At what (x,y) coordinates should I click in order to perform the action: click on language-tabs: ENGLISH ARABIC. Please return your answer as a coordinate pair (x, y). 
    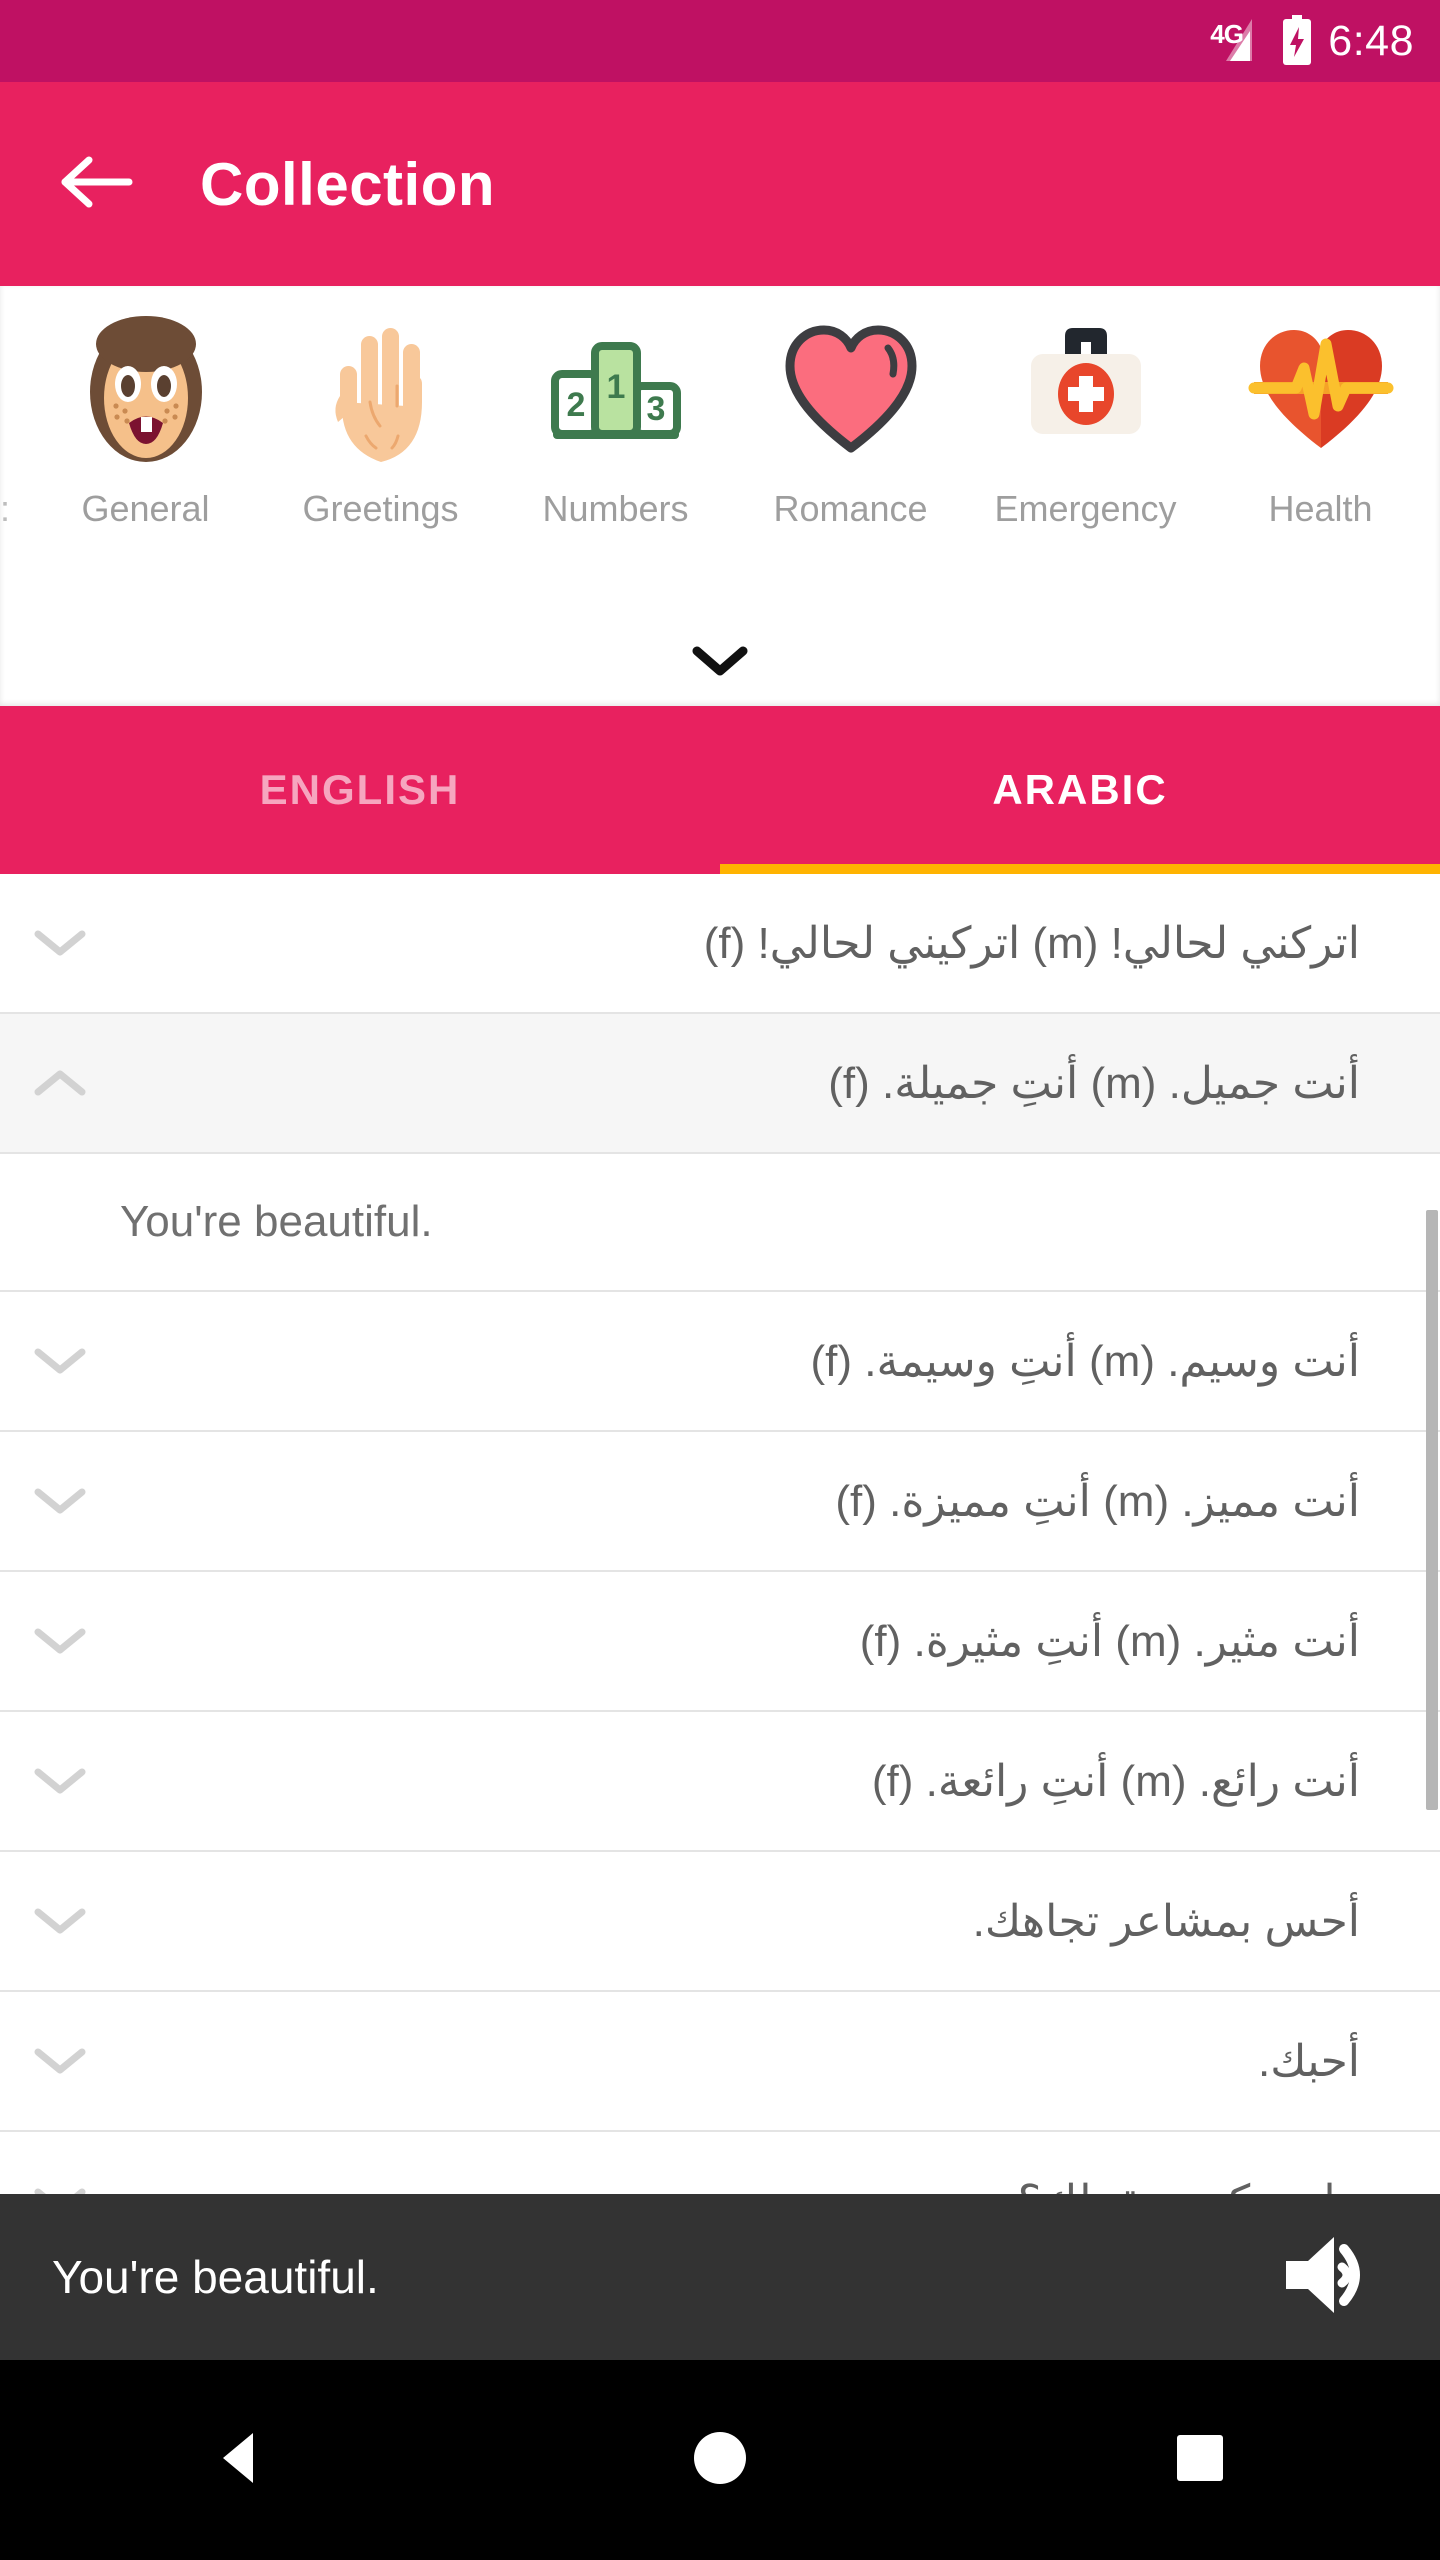
    Looking at the image, I should click on (720, 790).